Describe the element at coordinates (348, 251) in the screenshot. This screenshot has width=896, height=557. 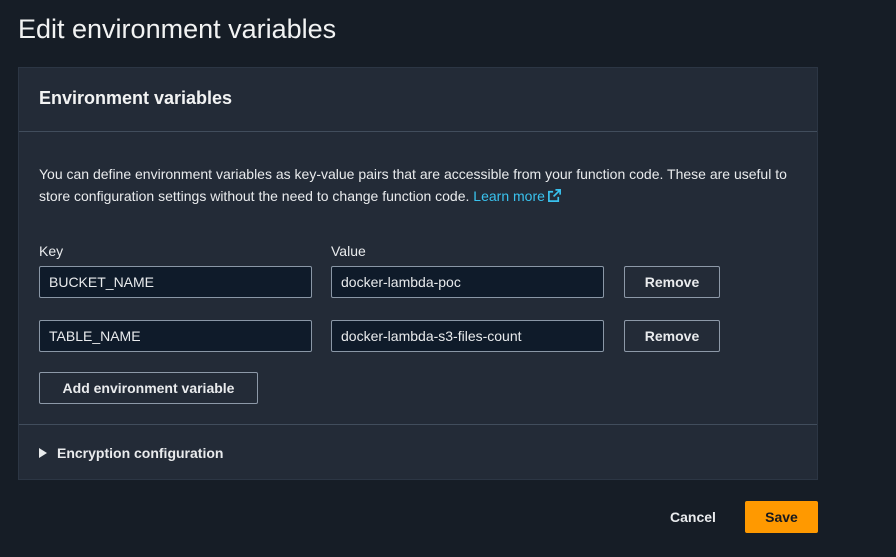
I see `value-label: Value` at that location.